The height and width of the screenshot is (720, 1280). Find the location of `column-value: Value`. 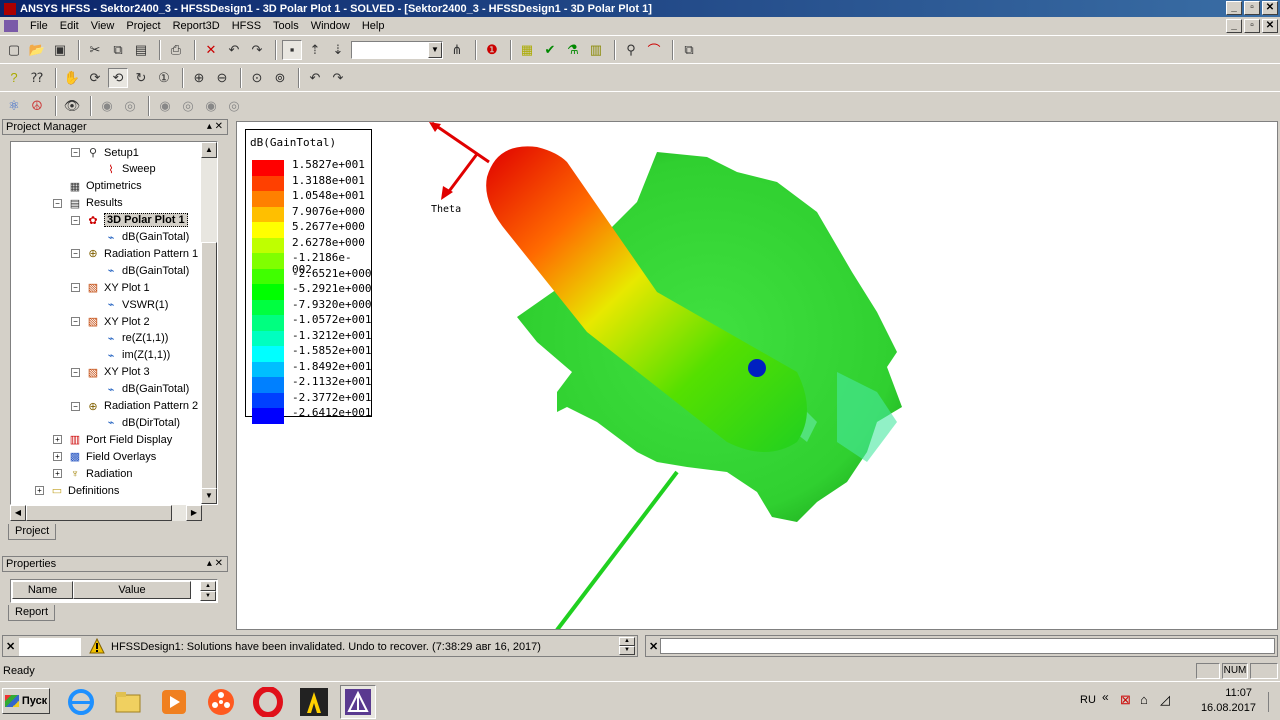

column-value: Value is located at coordinates (132, 590).